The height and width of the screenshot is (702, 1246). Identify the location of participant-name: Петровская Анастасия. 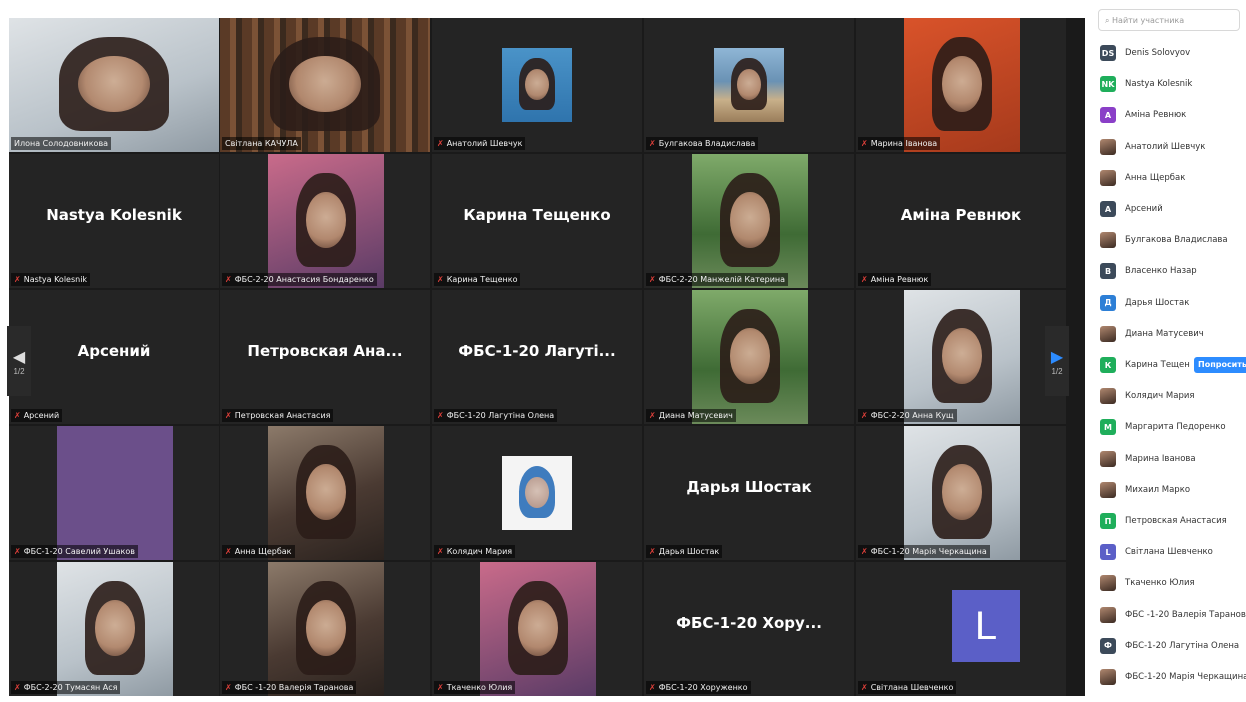
(1176, 521).